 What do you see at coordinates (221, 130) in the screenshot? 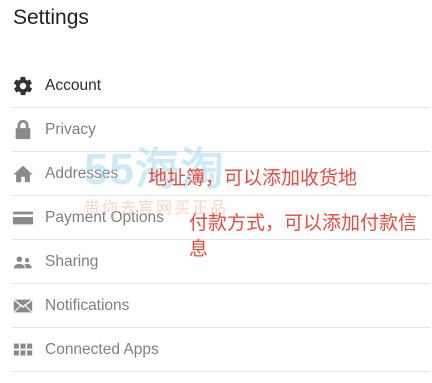
I see `menu-item-privacy: Privacy` at bounding box center [221, 130].